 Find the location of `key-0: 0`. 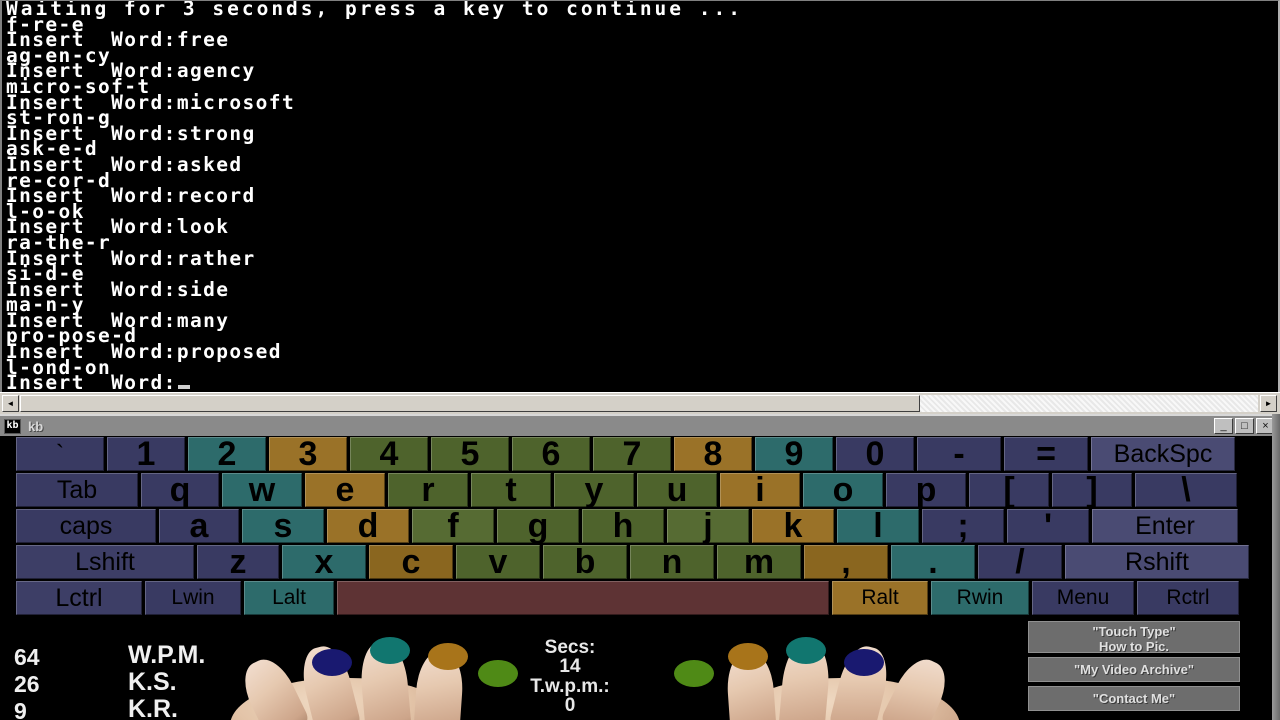

key-0: 0 is located at coordinates (875, 454).